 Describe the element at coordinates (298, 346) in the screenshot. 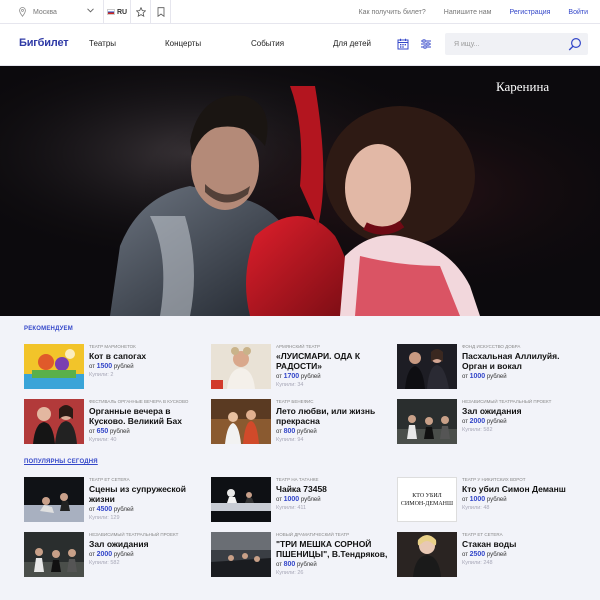

I see `event-venue: АРМЯНСКИЙ ТЕАТР` at that location.